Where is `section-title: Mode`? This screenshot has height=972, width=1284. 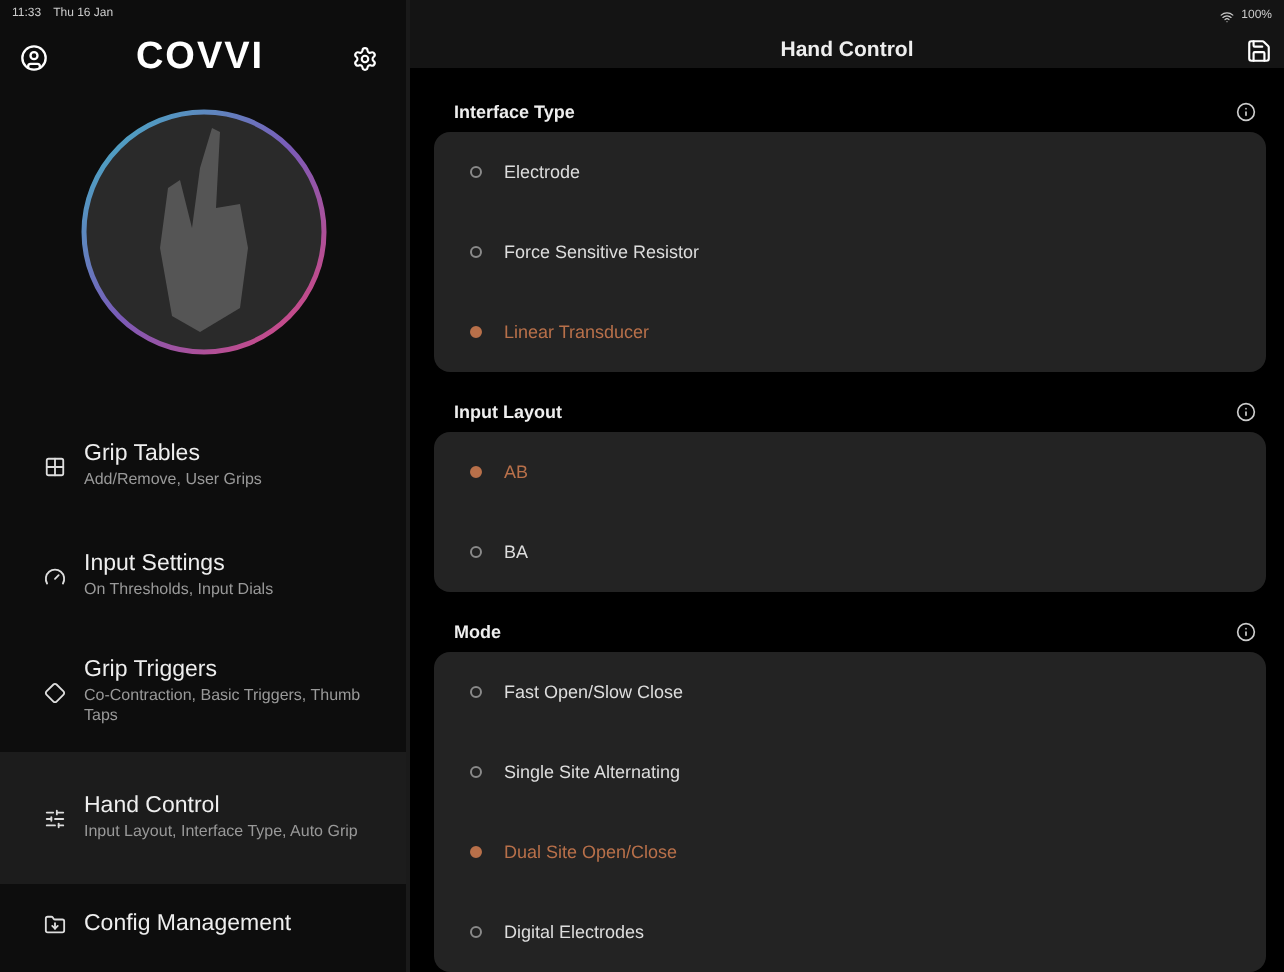
section-title: Mode is located at coordinates (477, 632).